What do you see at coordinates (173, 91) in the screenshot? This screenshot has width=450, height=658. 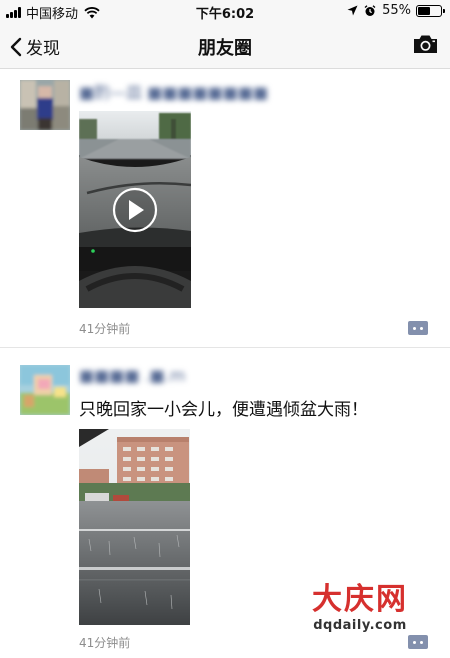 I see `post-username: ■酌—皿 ■■■■■■■■` at bounding box center [173, 91].